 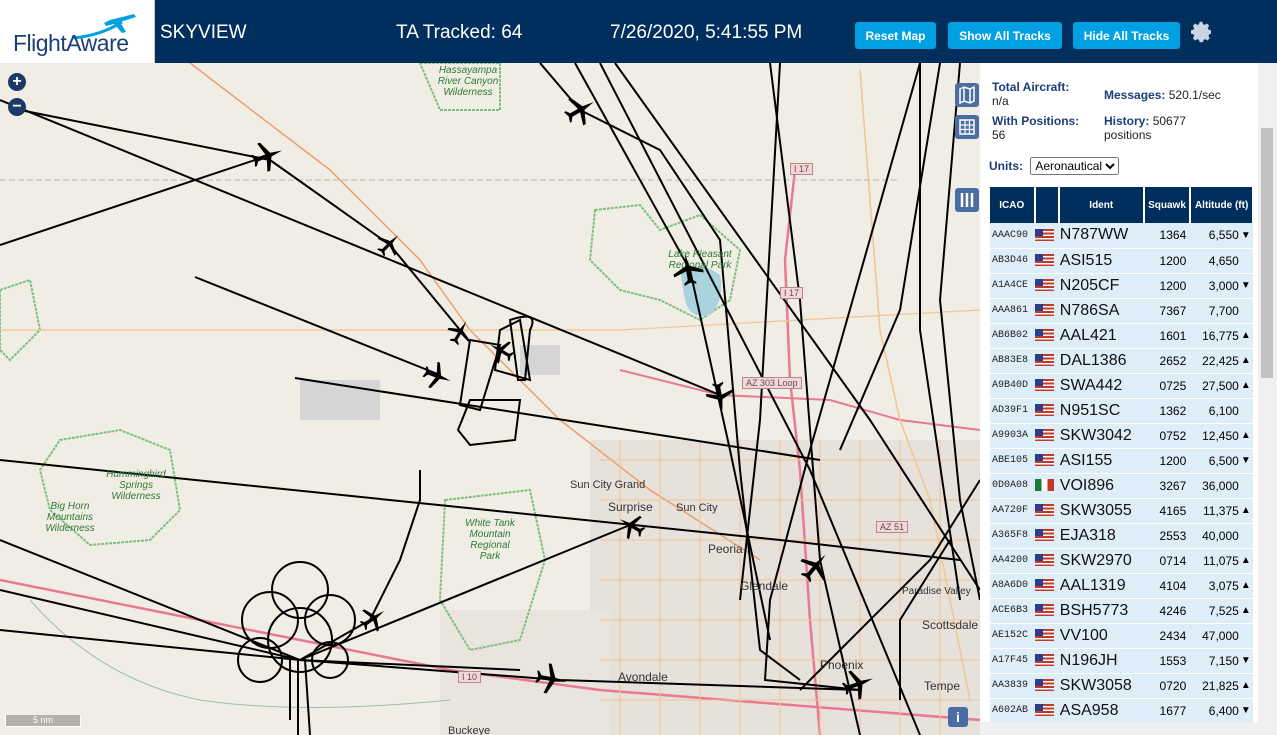 What do you see at coordinates (203, 32) in the screenshot?
I see `app-title: SKYVIEW` at bounding box center [203, 32].